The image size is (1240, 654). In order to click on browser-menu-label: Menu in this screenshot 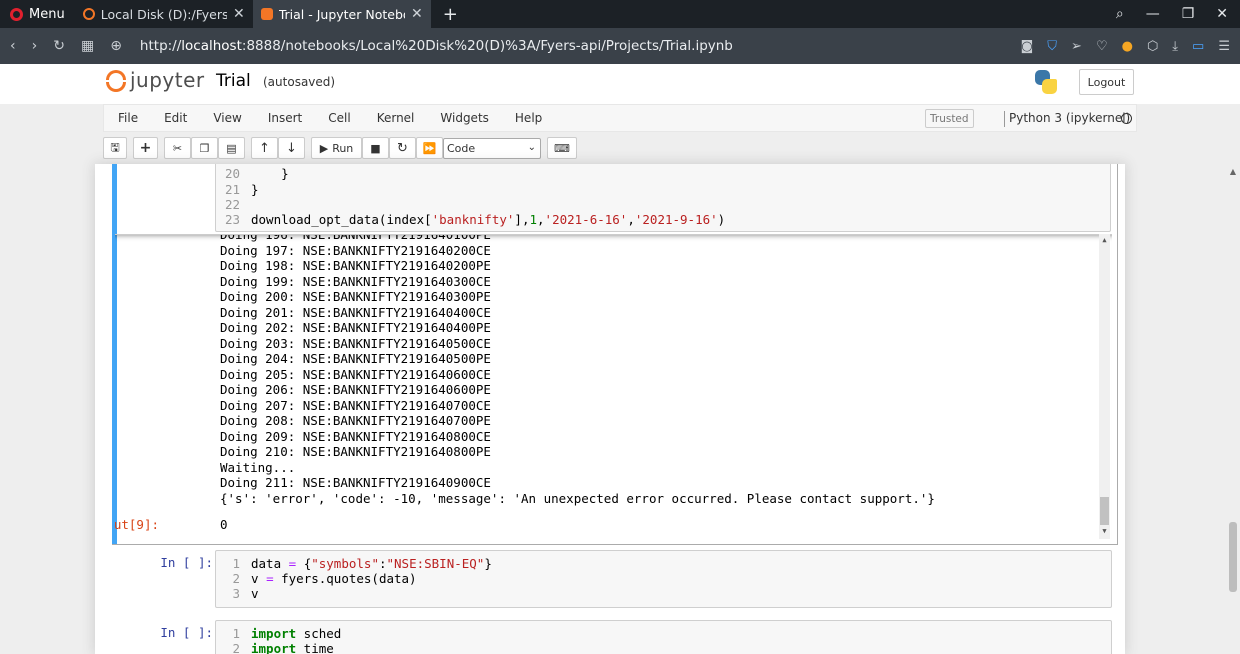, I will do `click(47, 14)`.